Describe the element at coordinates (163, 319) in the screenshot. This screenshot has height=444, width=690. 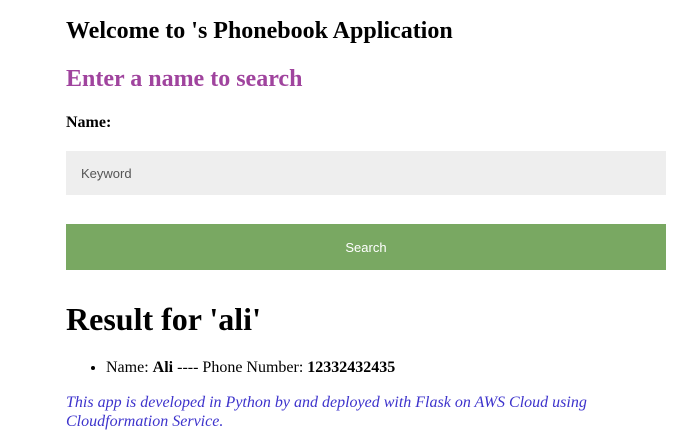
I see `result-heading: Result for 'ali'` at that location.